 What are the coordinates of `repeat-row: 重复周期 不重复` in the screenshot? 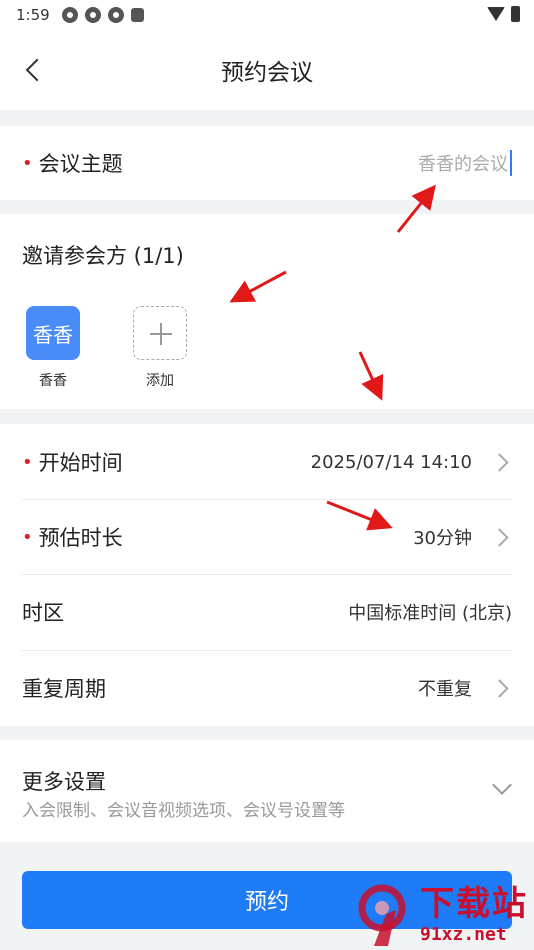 It's located at (267, 688).